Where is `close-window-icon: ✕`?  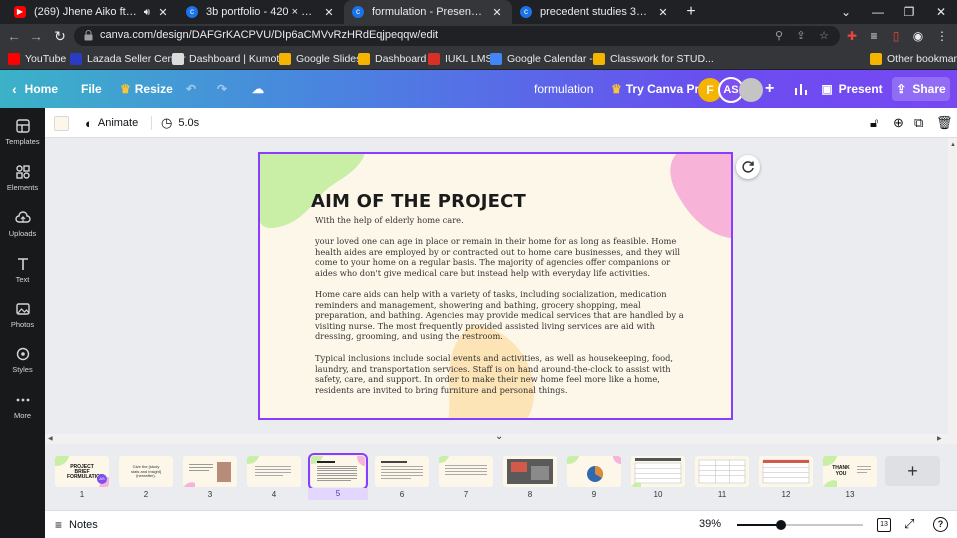
close-window-icon: ✕ is located at coordinates (941, 12).